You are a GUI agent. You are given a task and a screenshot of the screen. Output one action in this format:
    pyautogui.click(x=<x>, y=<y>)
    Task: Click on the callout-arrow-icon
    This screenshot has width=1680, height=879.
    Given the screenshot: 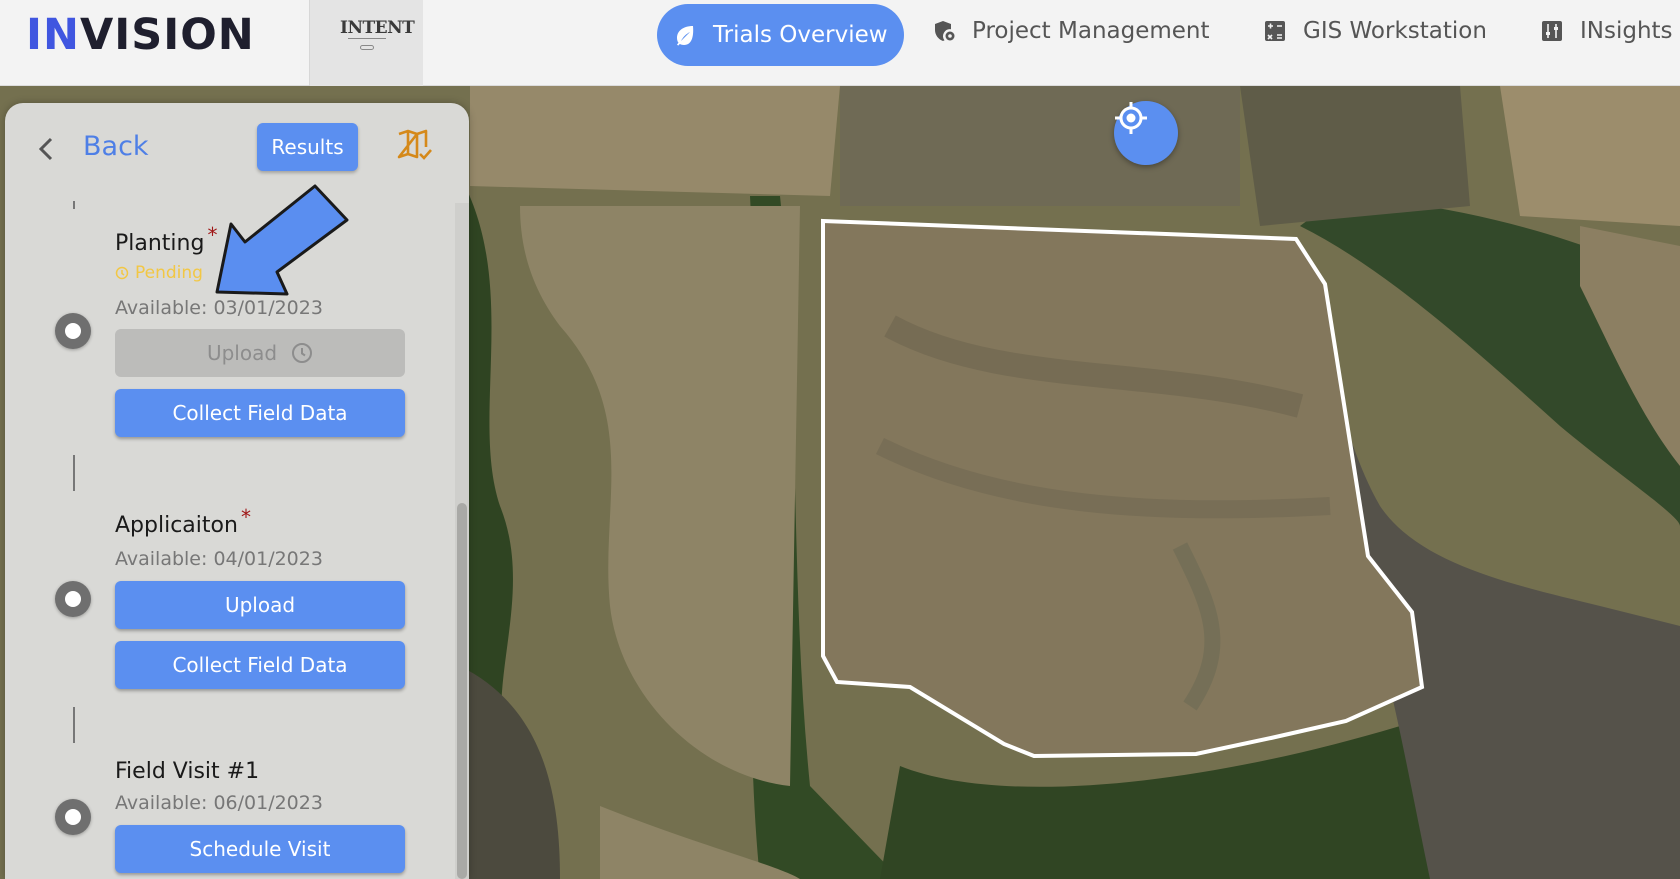 What is the action you would take?
    pyautogui.click(x=282, y=240)
    